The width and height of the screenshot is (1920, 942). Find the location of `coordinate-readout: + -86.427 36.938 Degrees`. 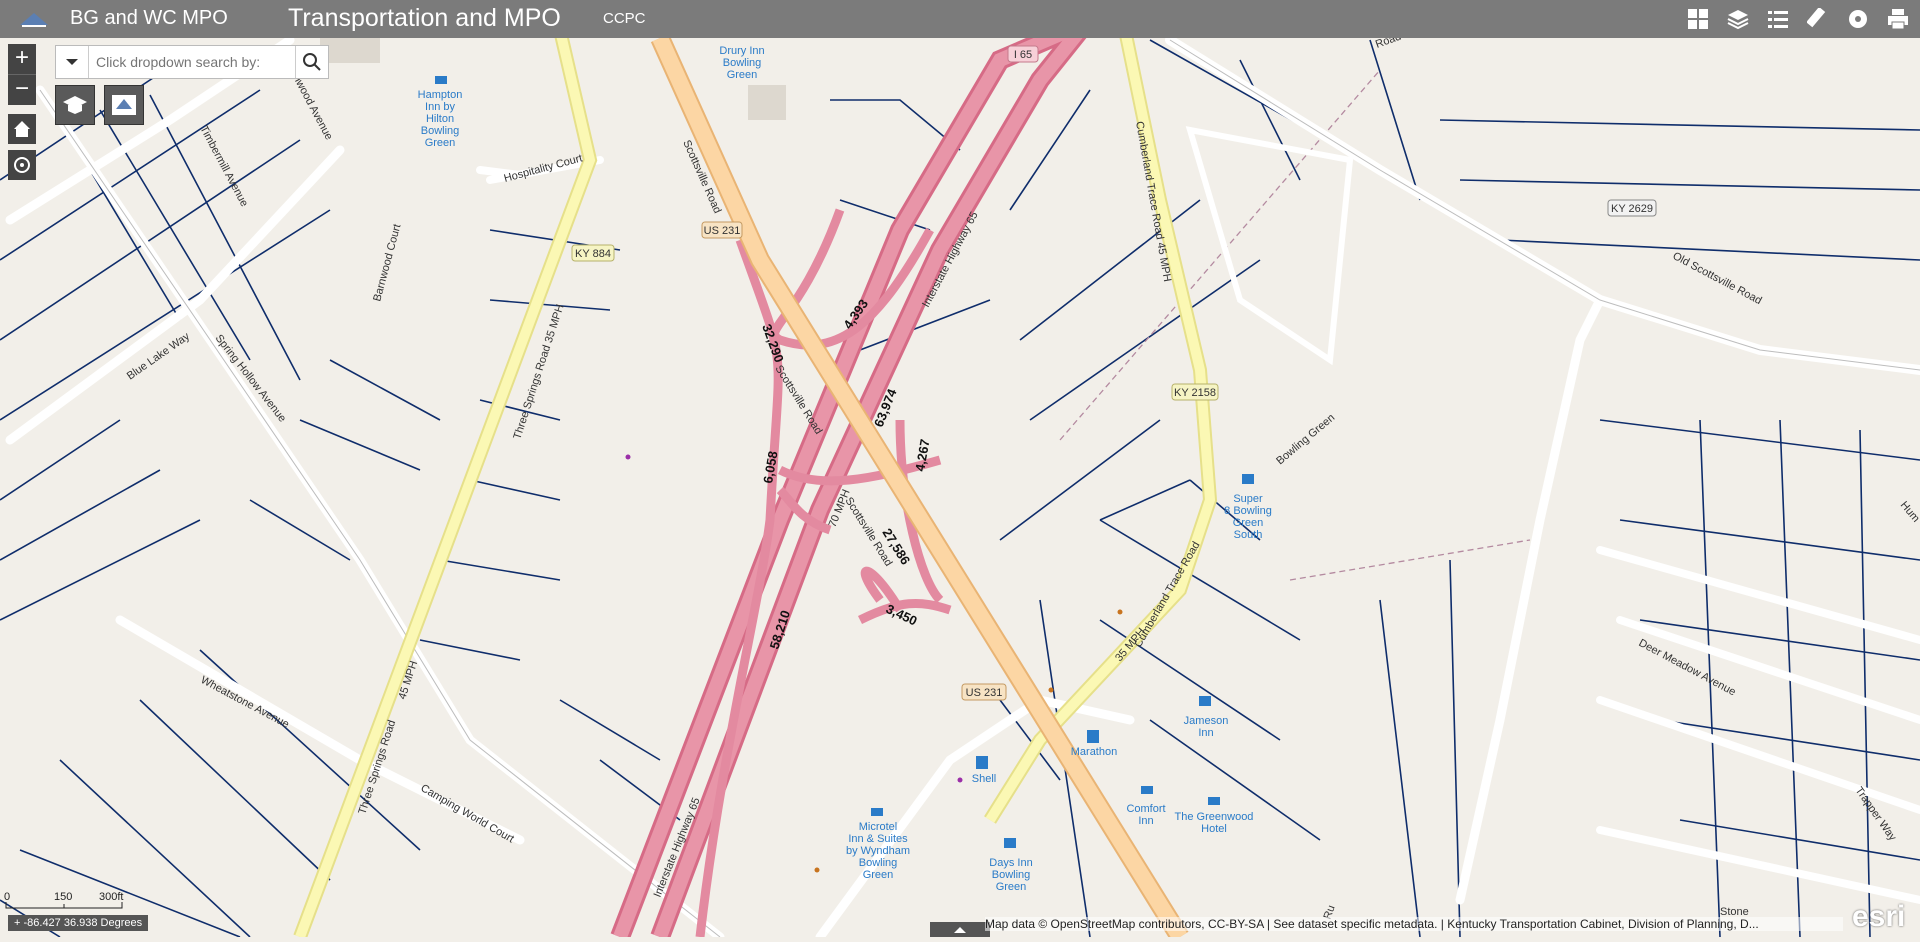

coordinate-readout: + -86.427 36.938 Degrees is located at coordinates (78, 923).